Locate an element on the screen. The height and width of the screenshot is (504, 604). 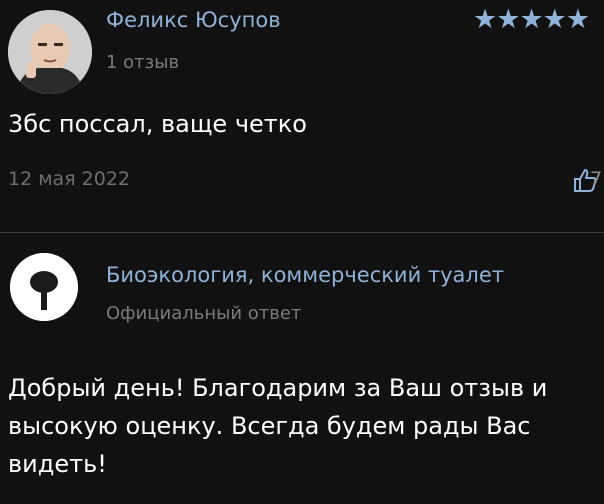
rating-stars: ★ ★ ★ ★ ★ is located at coordinates (531, 19).